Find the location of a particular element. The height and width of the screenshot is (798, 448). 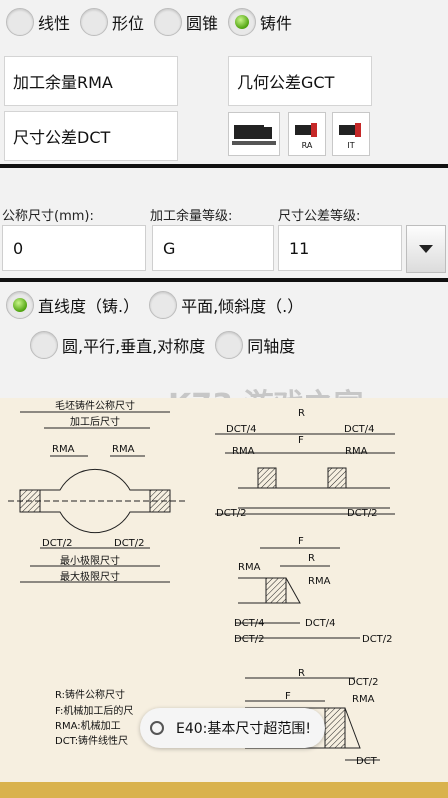

label-r-bottom: R is located at coordinates (301, 673).